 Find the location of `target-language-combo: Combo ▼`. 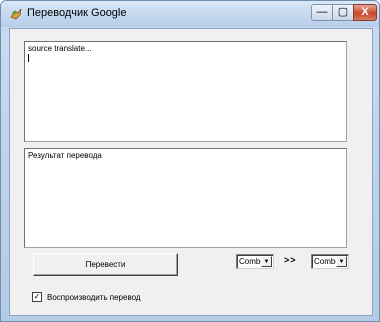

target-language-combo: Combo ▼ is located at coordinates (330, 261).